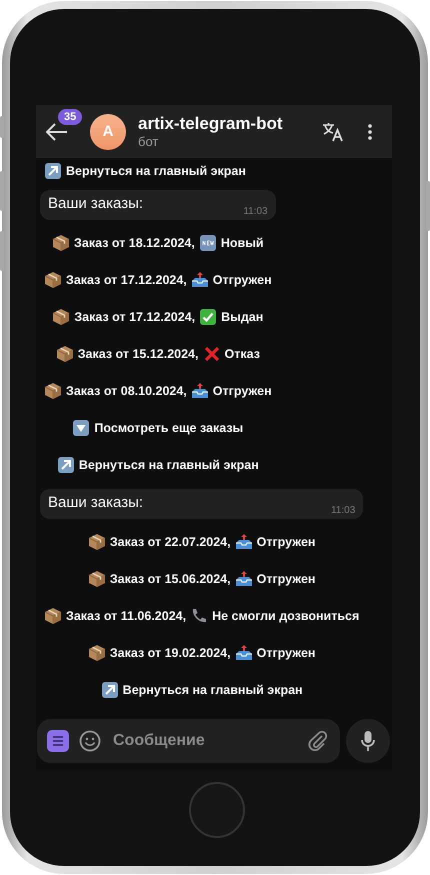 This screenshot has width=430, height=875. Describe the element at coordinates (242, 317) in the screenshot. I see `order-status: Выдан` at that location.